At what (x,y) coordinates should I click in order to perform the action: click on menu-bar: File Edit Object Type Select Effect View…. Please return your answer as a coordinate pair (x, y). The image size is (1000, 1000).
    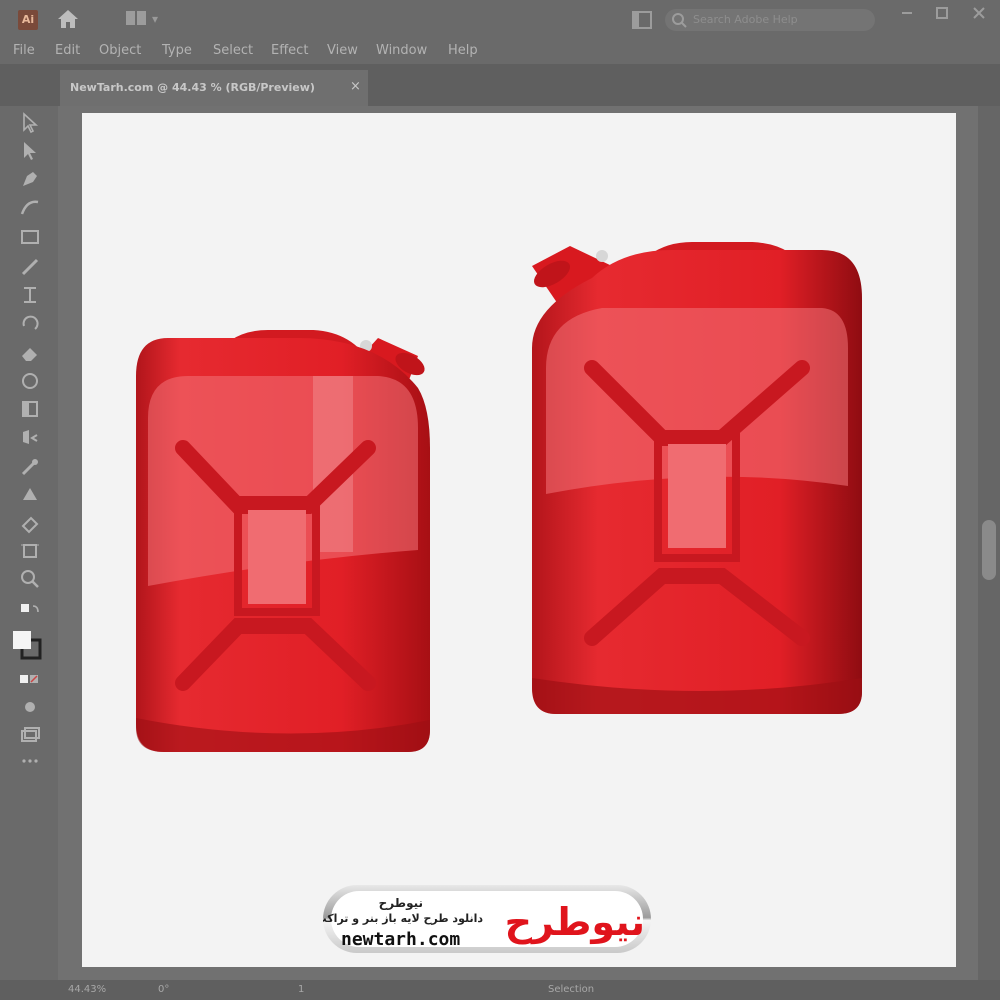
    Looking at the image, I should click on (500, 52).